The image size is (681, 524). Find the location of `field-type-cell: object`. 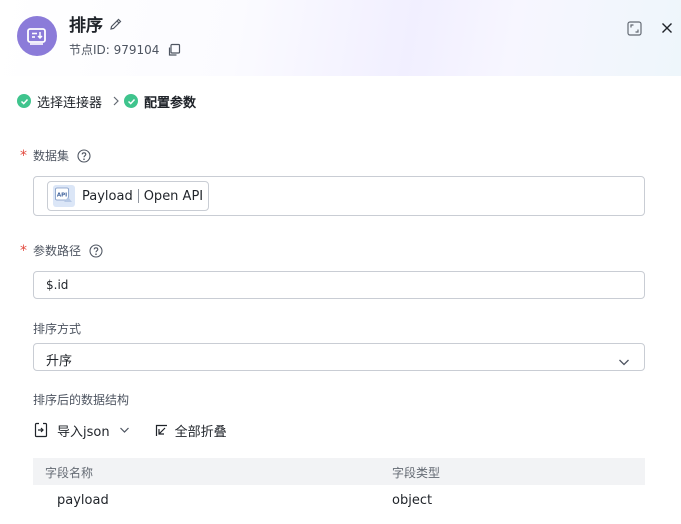

field-type-cell: object is located at coordinates (412, 500).